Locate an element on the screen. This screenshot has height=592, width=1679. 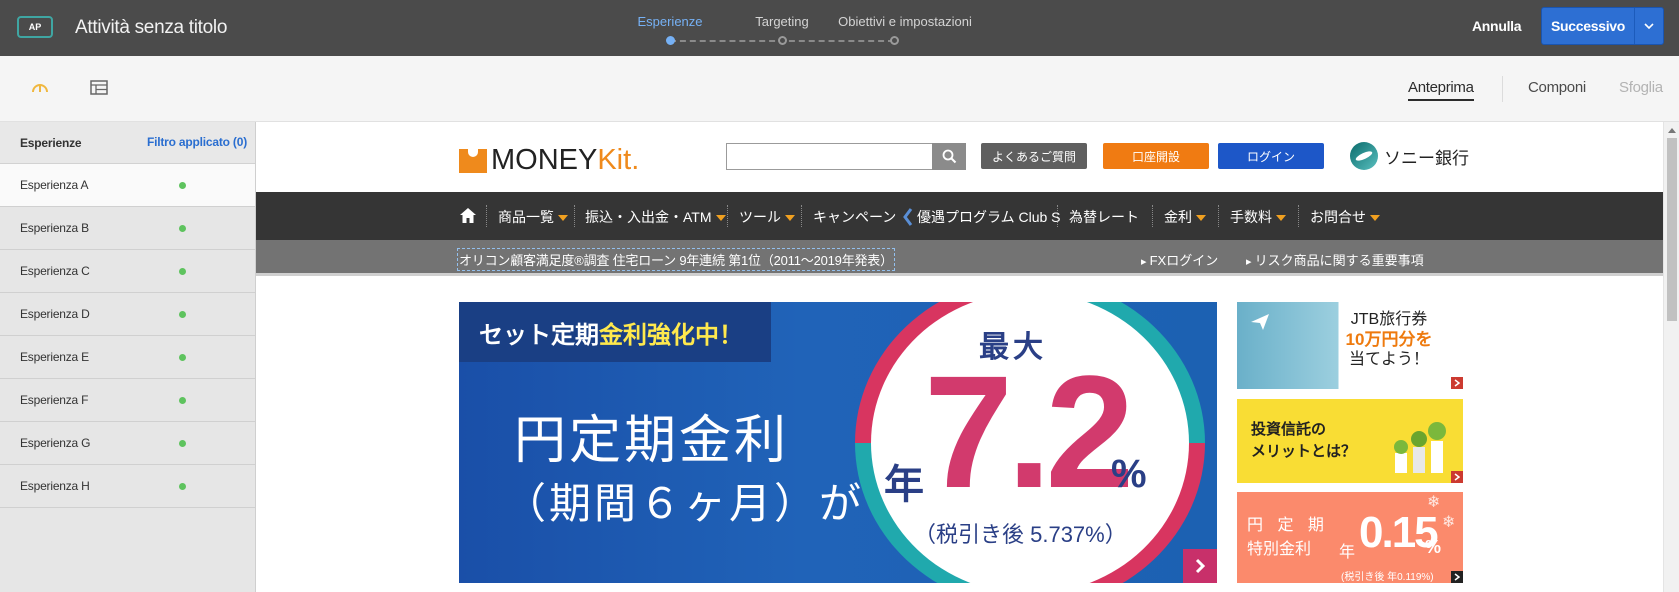
layout-icon is located at coordinates (99, 90).